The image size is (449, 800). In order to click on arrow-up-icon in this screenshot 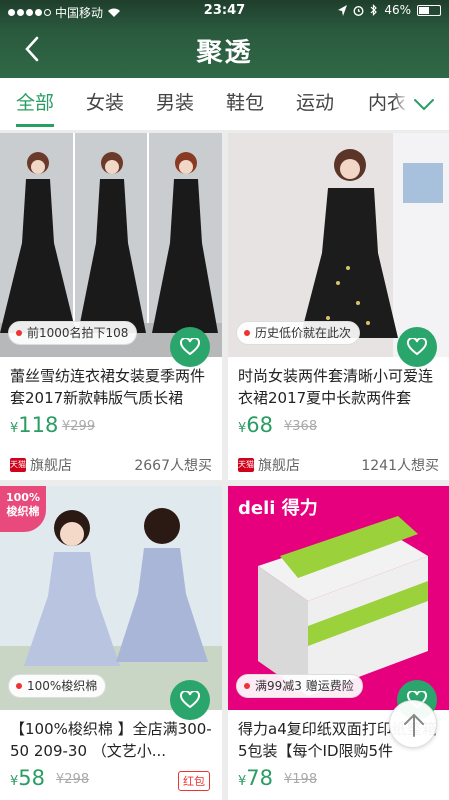, I will do `click(414, 725)`.